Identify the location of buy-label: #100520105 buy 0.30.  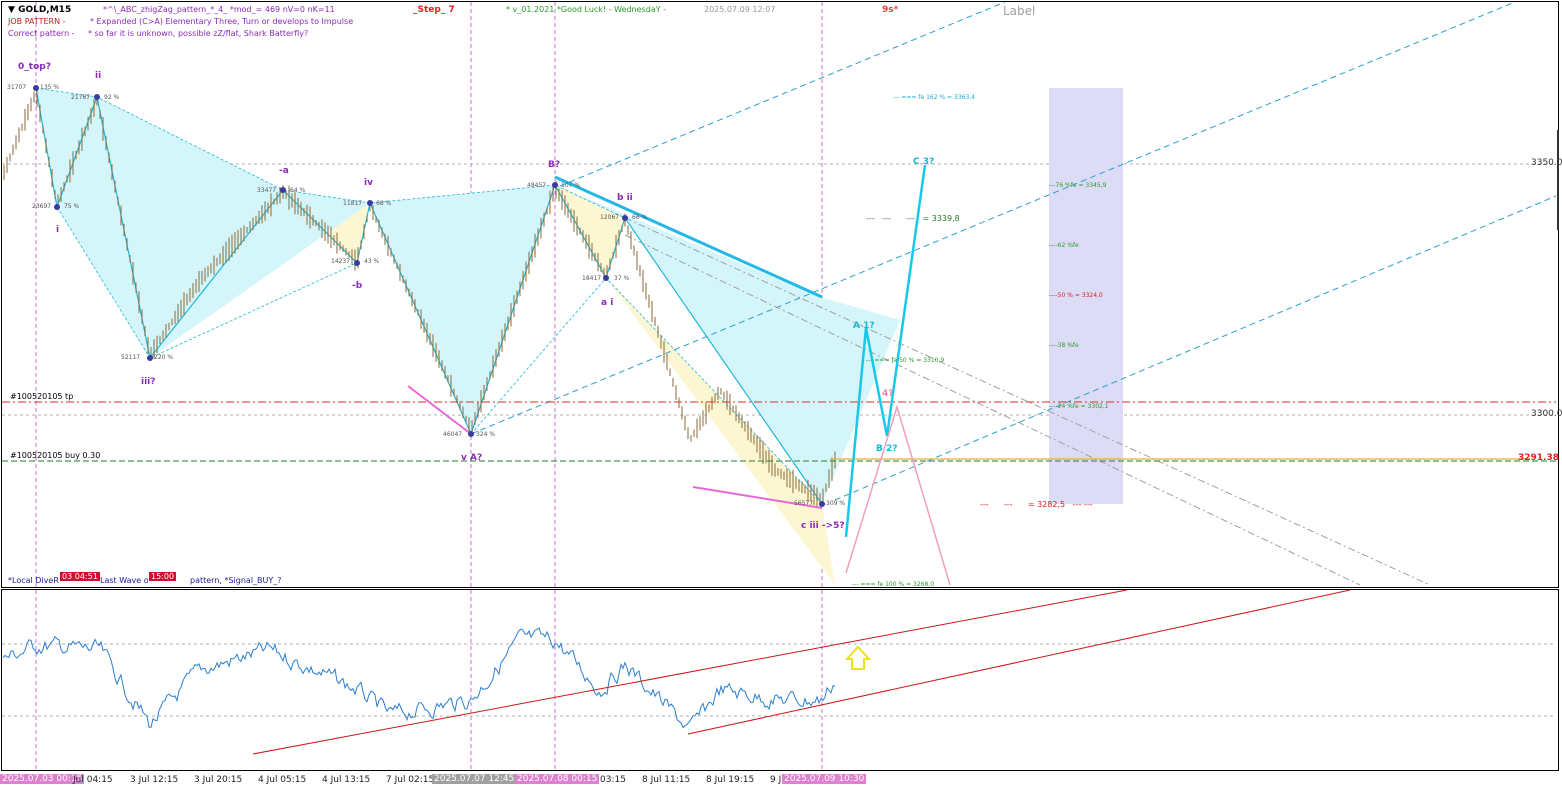
(55, 455).